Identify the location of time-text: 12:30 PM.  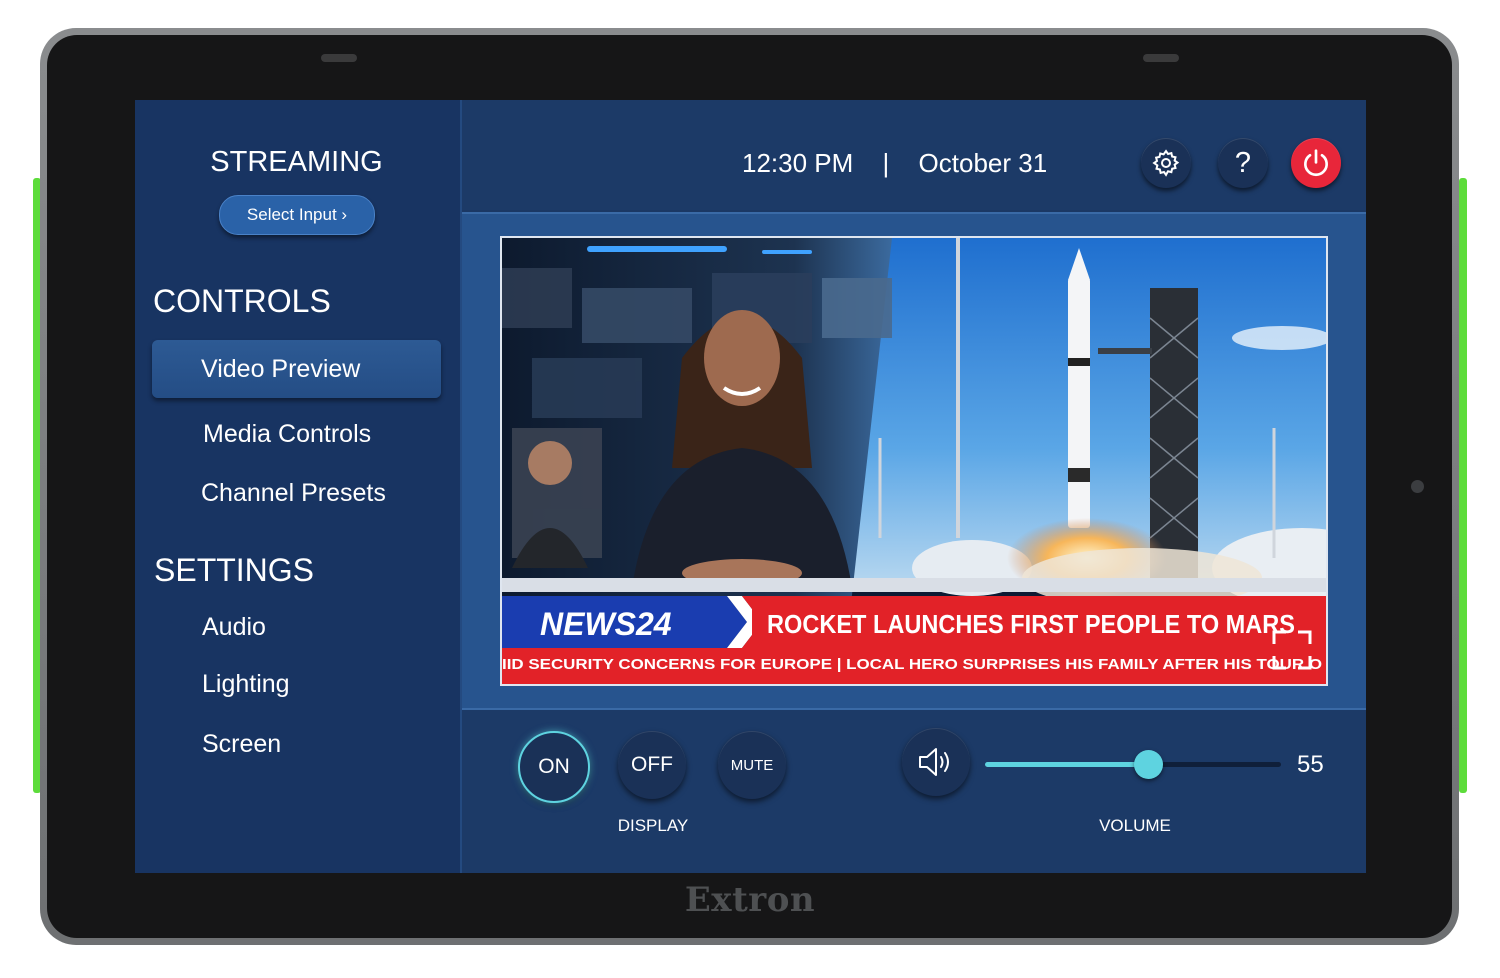
(798, 163).